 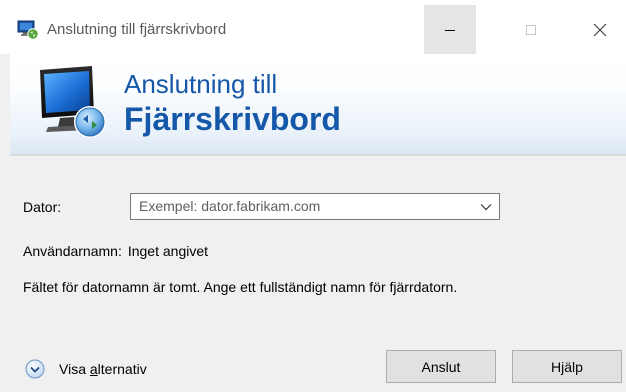 I want to click on username-label: Användarnamn:, so click(x=72, y=251).